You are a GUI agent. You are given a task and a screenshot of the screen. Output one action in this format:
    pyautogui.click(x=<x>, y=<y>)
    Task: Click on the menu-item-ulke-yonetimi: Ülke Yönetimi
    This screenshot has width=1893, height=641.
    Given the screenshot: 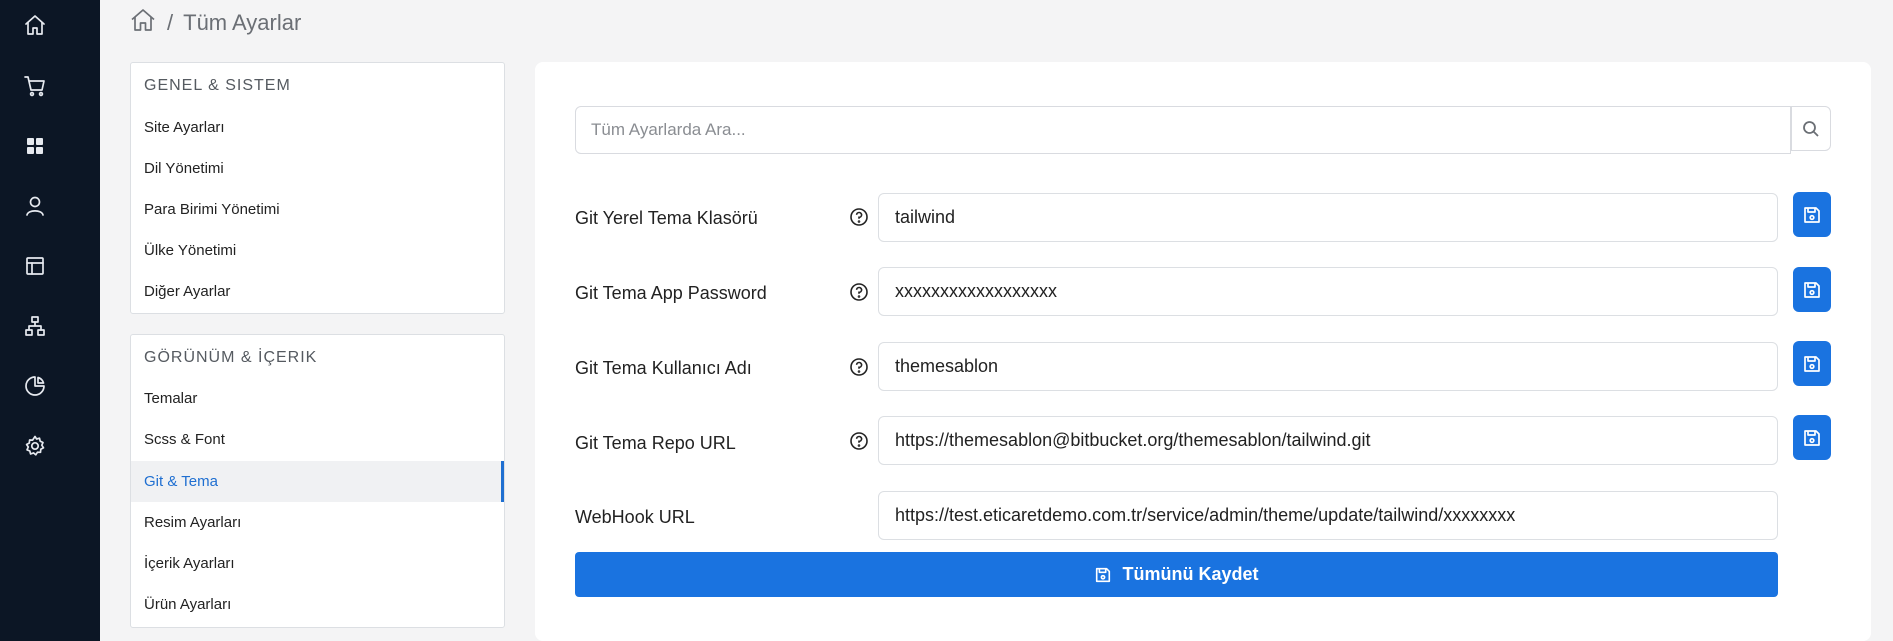 What is the action you would take?
    pyautogui.click(x=317, y=250)
    